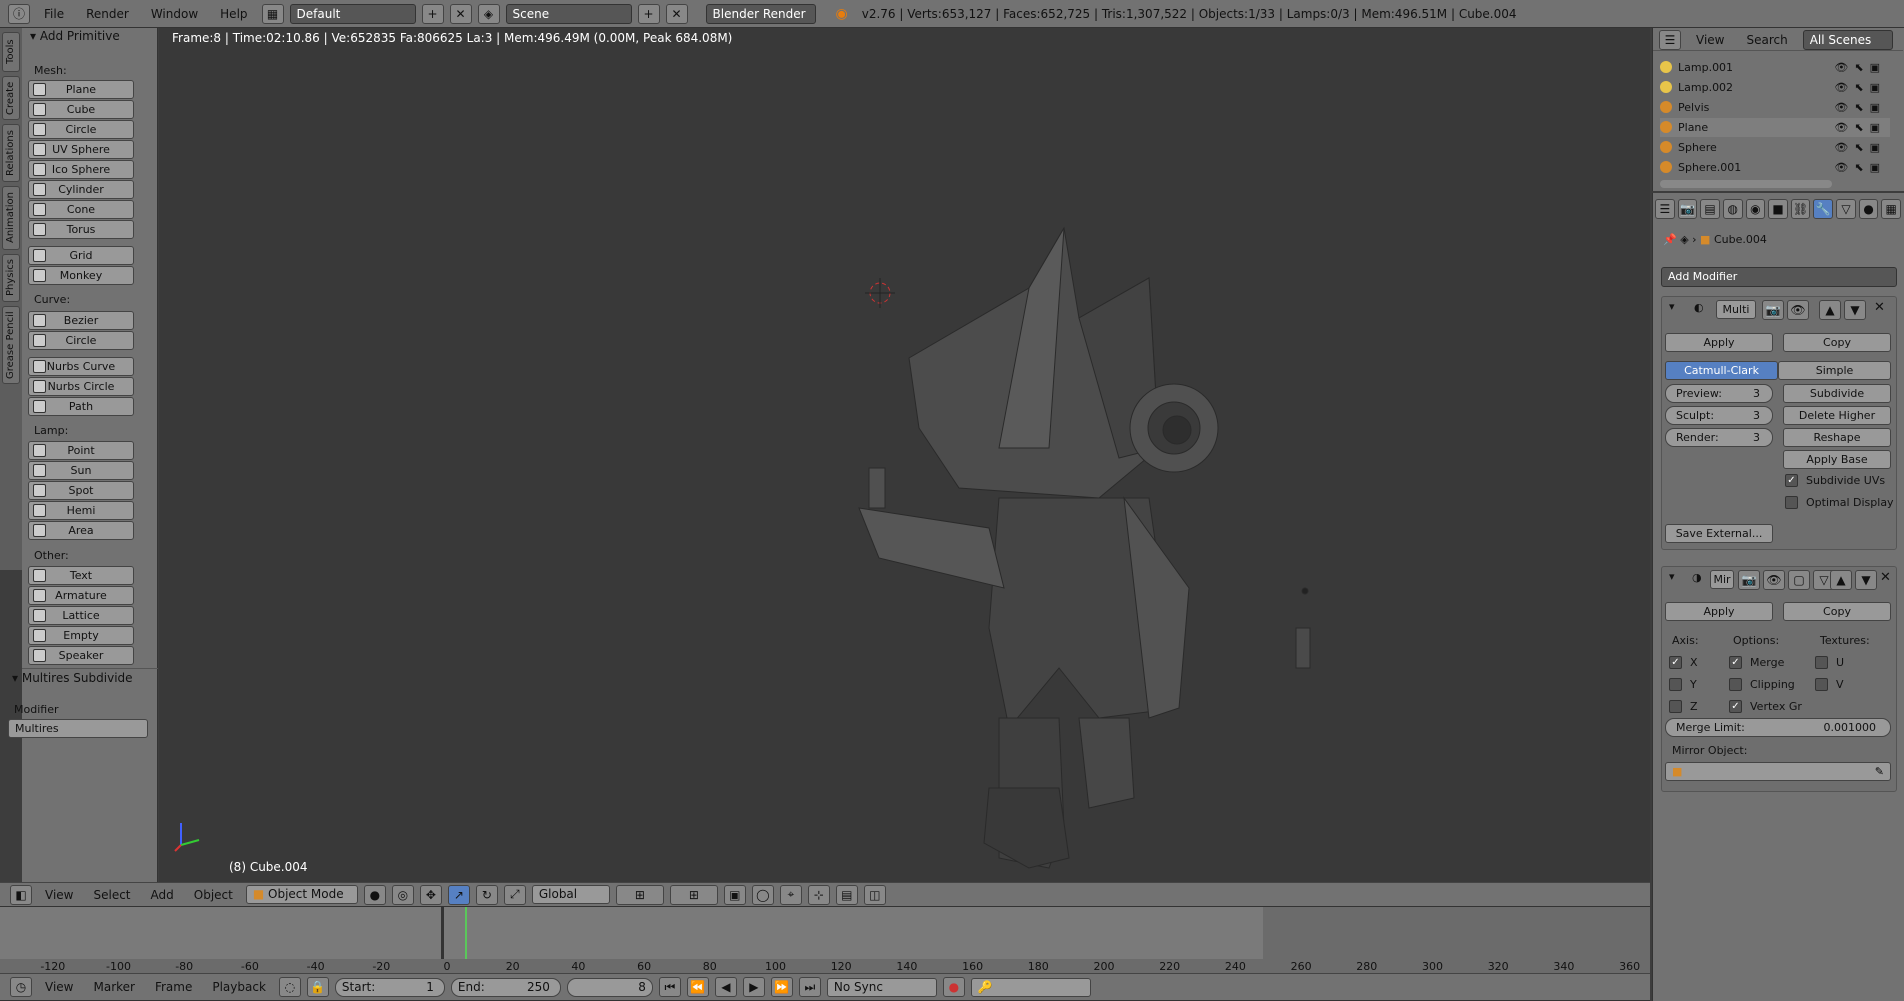 The image size is (1904, 1001). What do you see at coordinates (1866, 580) in the screenshot?
I see `mirror-move-down-icon: ▼` at bounding box center [1866, 580].